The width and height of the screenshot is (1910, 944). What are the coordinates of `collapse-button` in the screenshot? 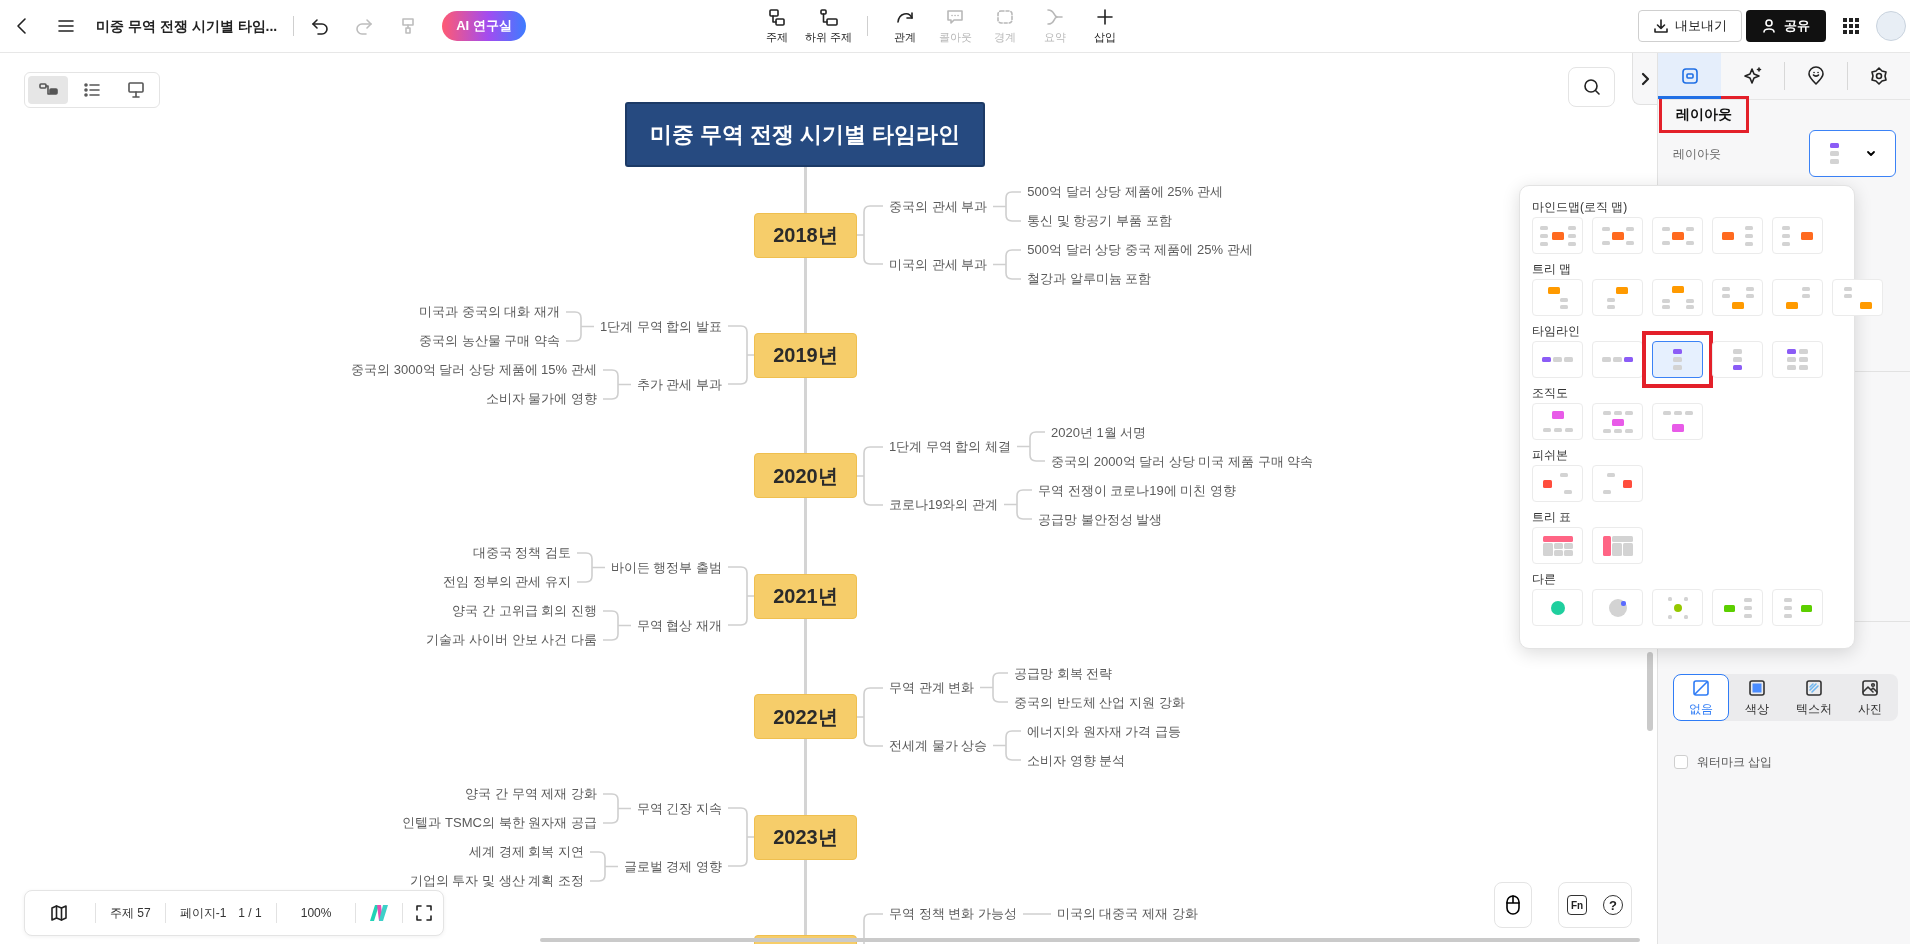 It's located at (1644, 79).